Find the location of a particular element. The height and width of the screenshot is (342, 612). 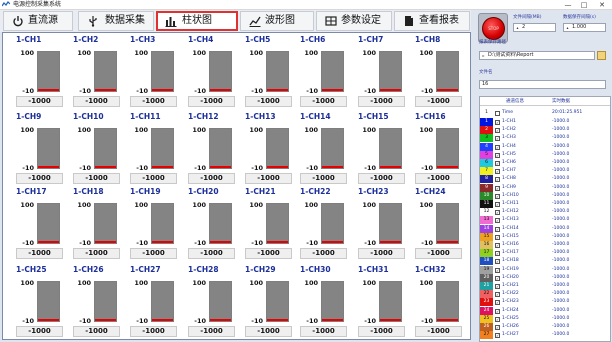

table-row: 16 ✓ 1-CH16 -1000.0 is located at coordinates (545, 245).